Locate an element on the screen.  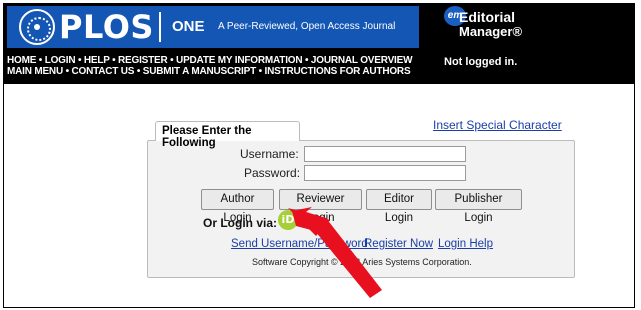
author-login-button: Author Login is located at coordinates (237, 206).